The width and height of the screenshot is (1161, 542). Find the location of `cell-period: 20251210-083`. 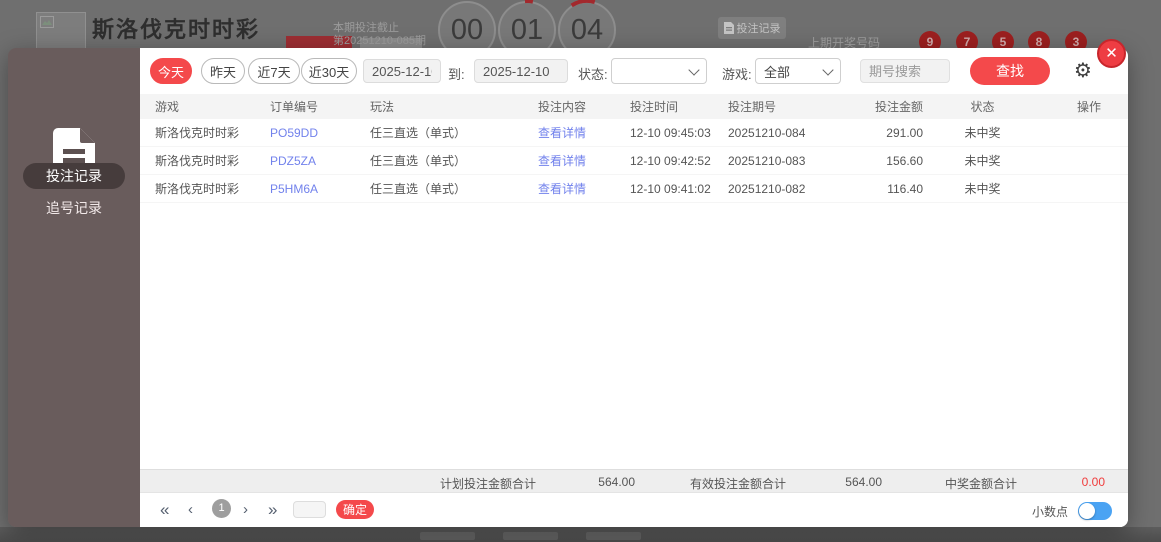

cell-period: 20251210-083 is located at coordinates (767, 160).